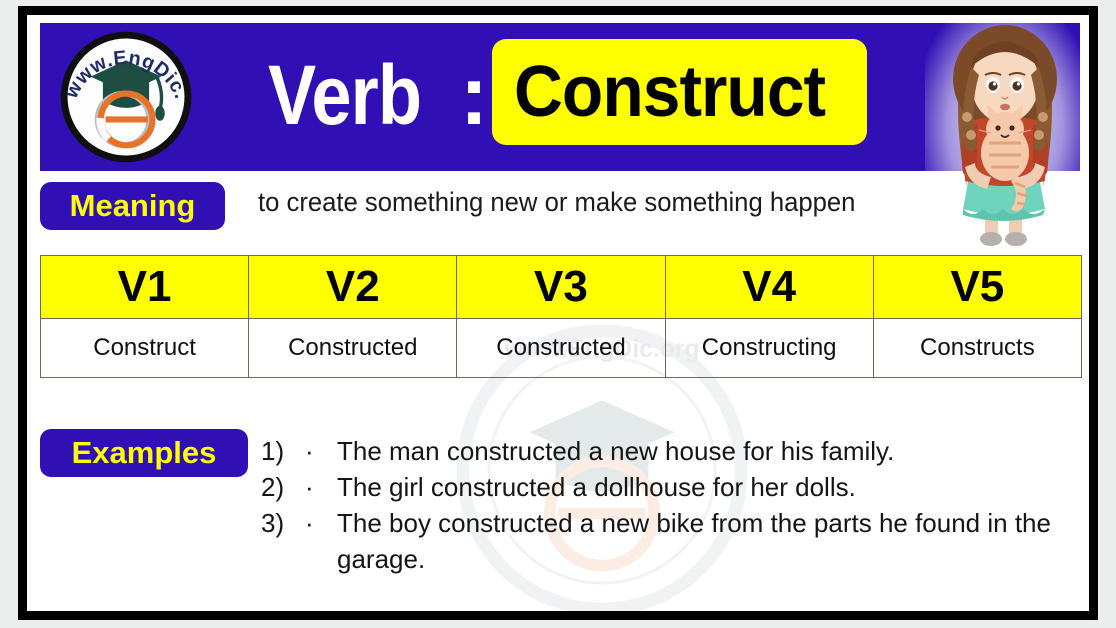 This screenshot has width=1116, height=628. What do you see at coordinates (273, 487) in the screenshot?
I see `example-number: 2)` at bounding box center [273, 487].